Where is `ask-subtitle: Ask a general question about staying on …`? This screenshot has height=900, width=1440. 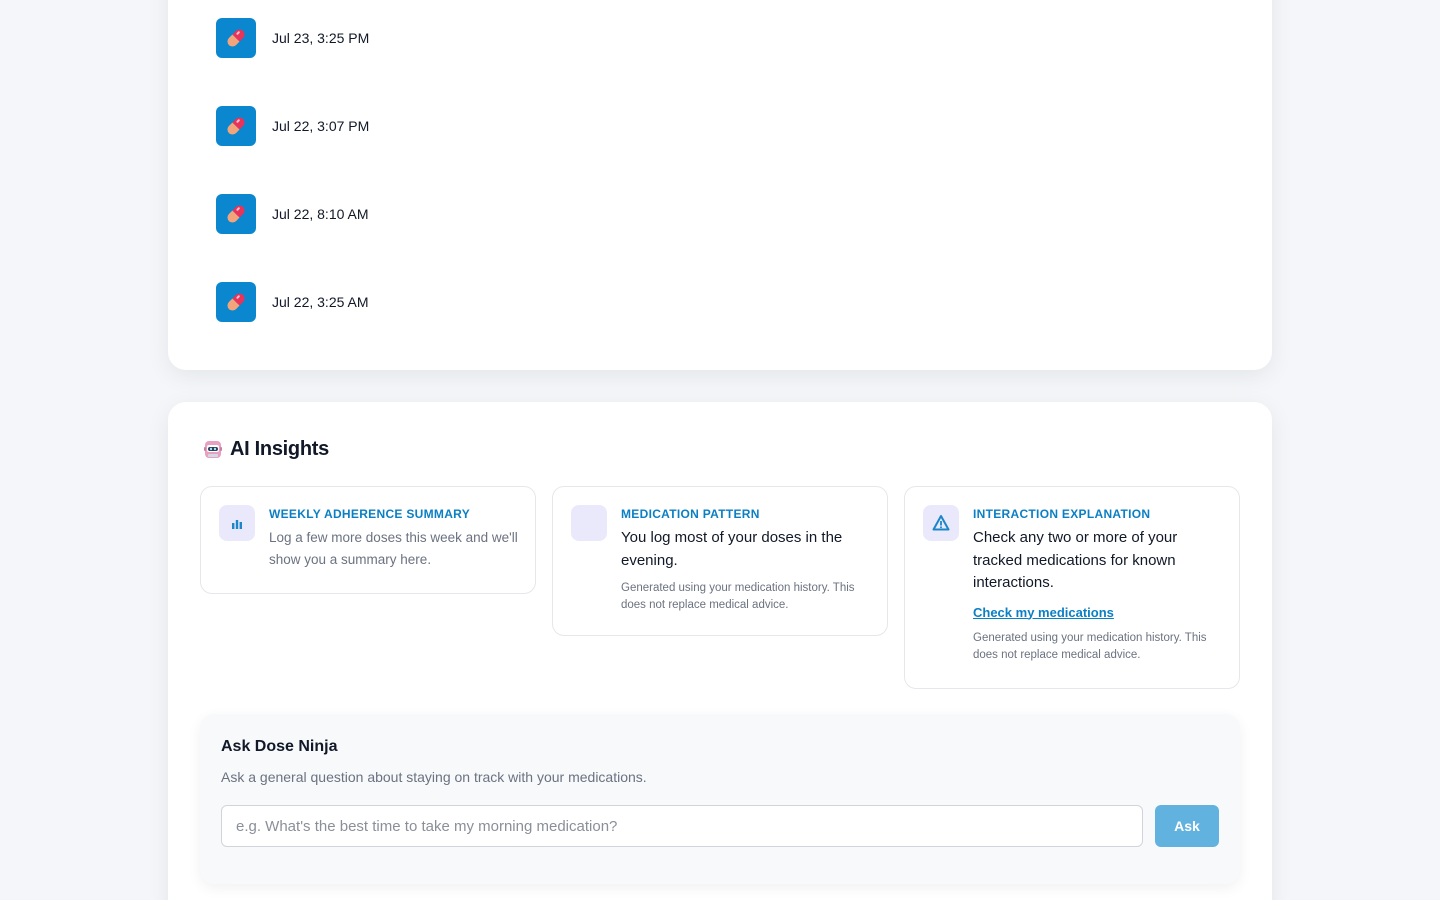 ask-subtitle: Ask a general question about staying on … is located at coordinates (434, 777).